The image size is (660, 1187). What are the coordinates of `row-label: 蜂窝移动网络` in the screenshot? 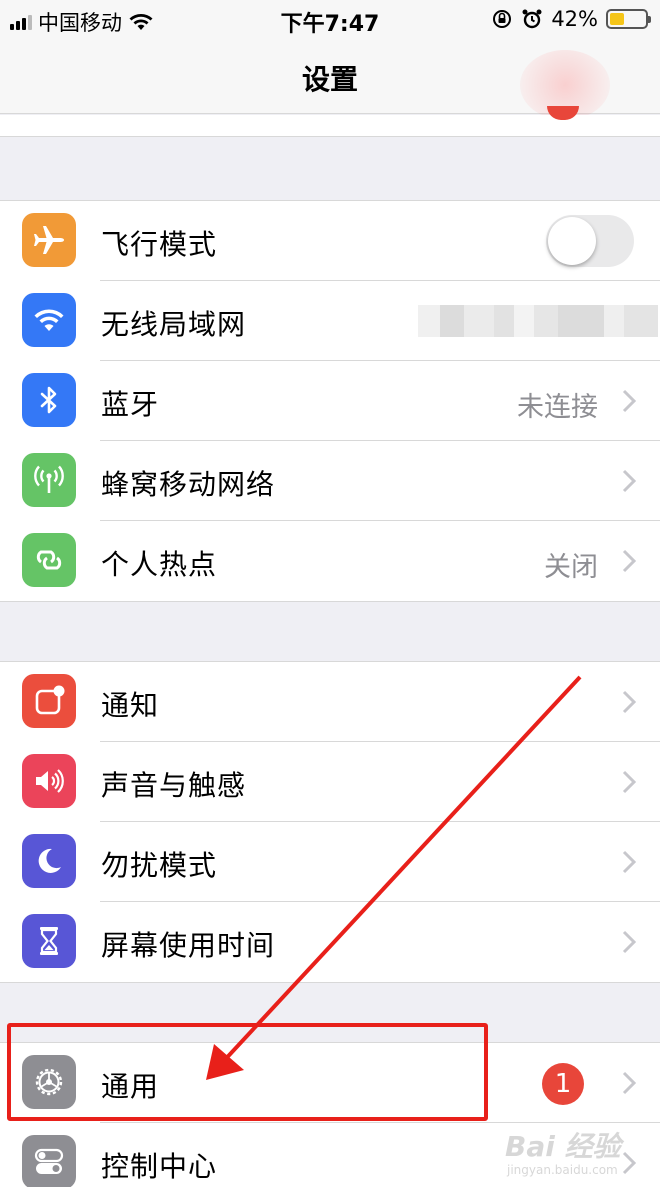 It's located at (188, 484).